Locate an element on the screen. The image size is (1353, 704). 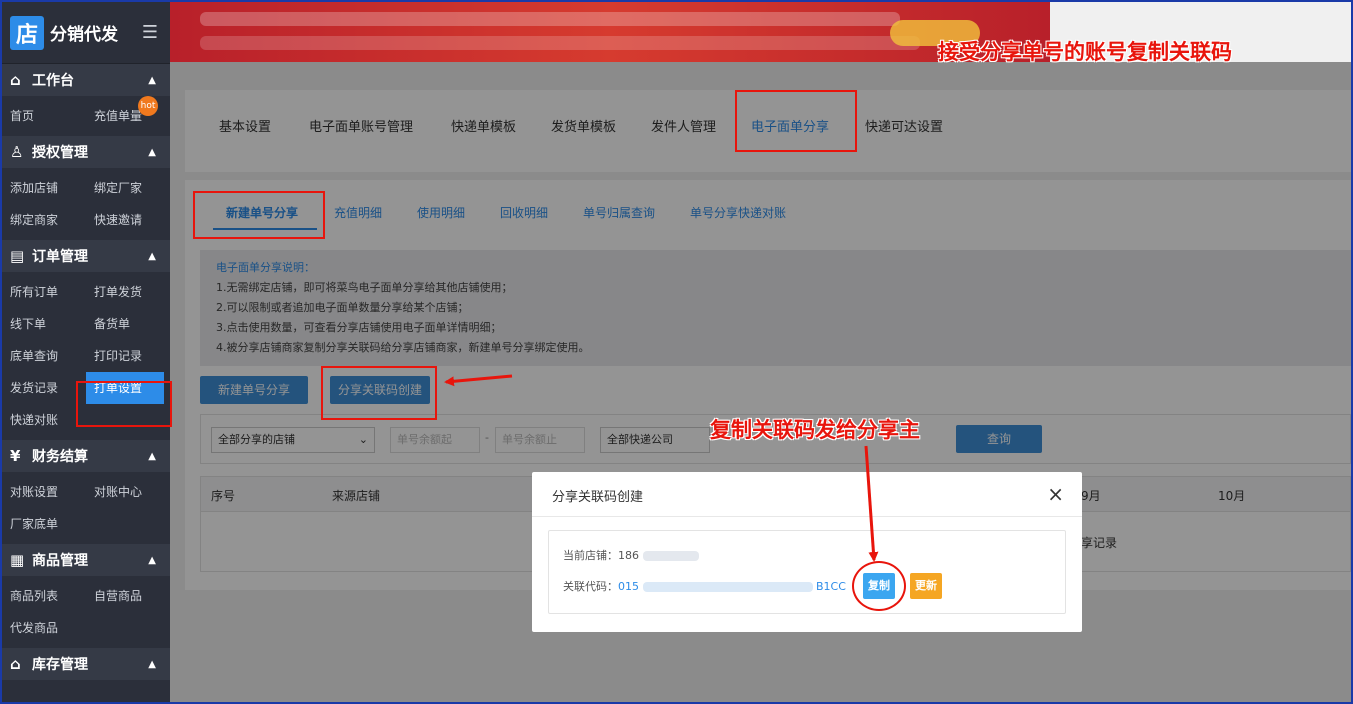
section-orders: ▤ 订单管理 ▲ is located at coordinates (86, 256).